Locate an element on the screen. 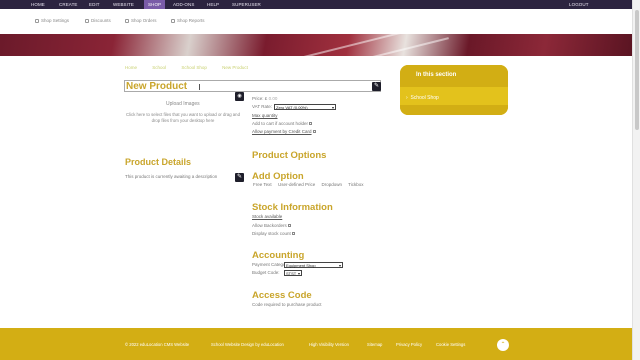 The height and width of the screenshot is (360, 640). subnav-discounts: Discounts is located at coordinates (98, 20).